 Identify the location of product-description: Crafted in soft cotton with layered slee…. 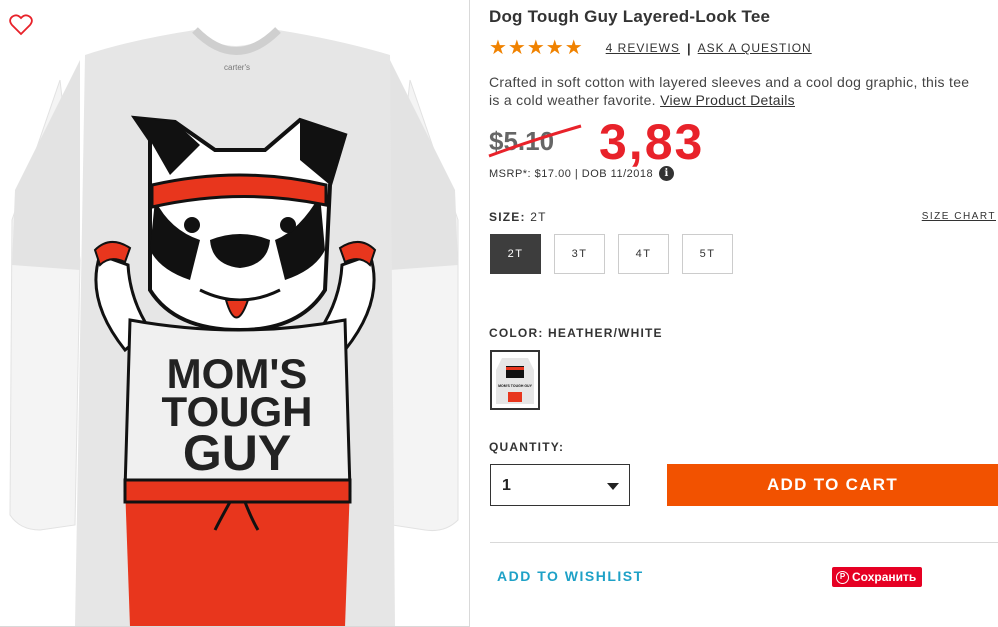
(736, 91).